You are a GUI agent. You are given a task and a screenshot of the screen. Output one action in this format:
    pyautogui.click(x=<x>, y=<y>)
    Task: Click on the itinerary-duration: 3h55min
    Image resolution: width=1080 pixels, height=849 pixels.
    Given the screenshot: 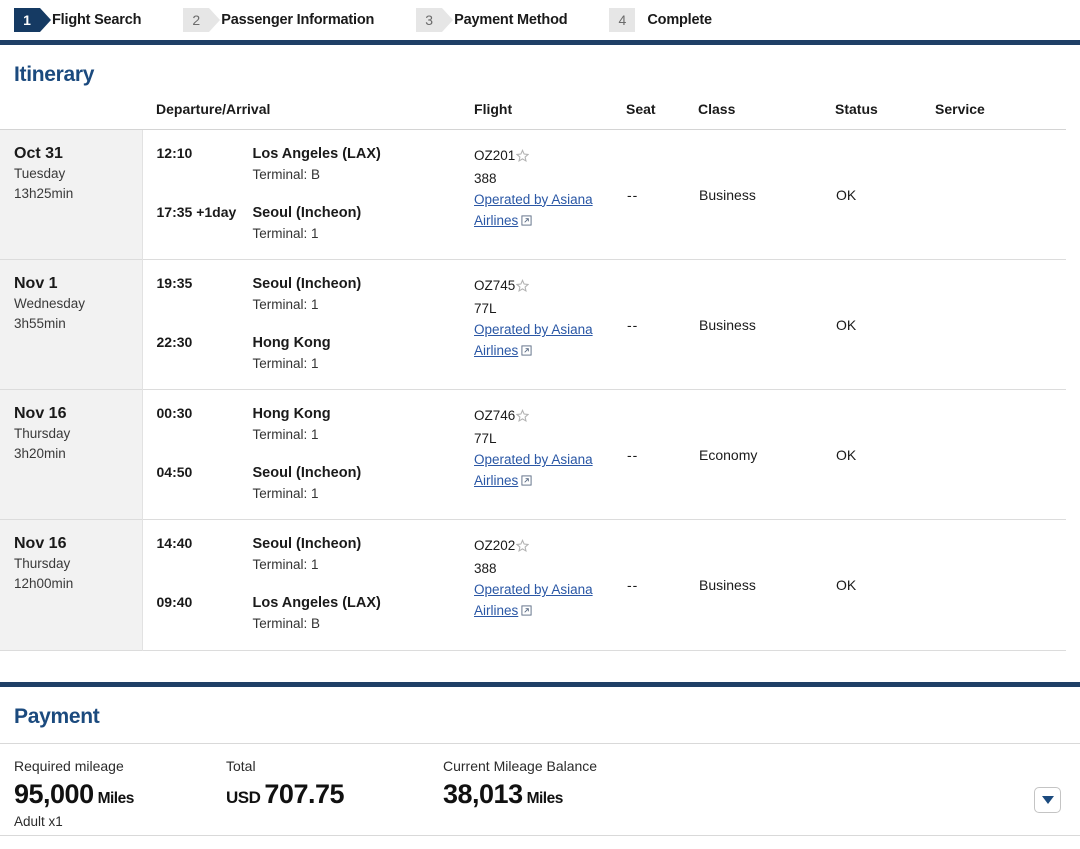 What is the action you would take?
    pyautogui.click(x=40, y=323)
    